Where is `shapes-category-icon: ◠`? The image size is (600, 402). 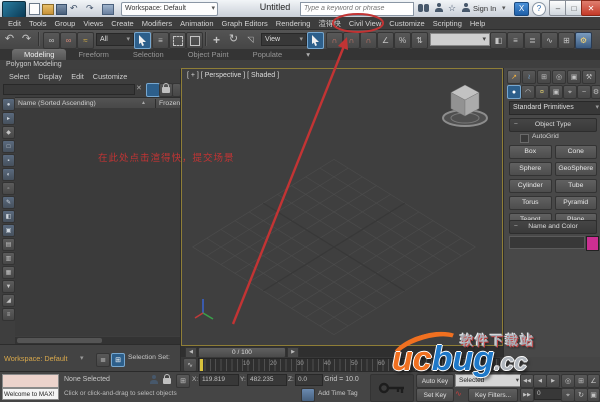
shapes-category-icon: ◠ is located at coordinates (528, 92).